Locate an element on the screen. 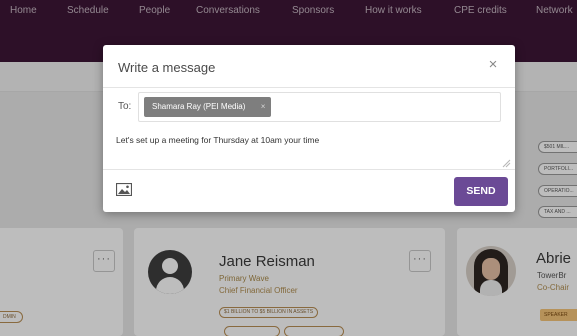  image-icon is located at coordinates (124, 189).